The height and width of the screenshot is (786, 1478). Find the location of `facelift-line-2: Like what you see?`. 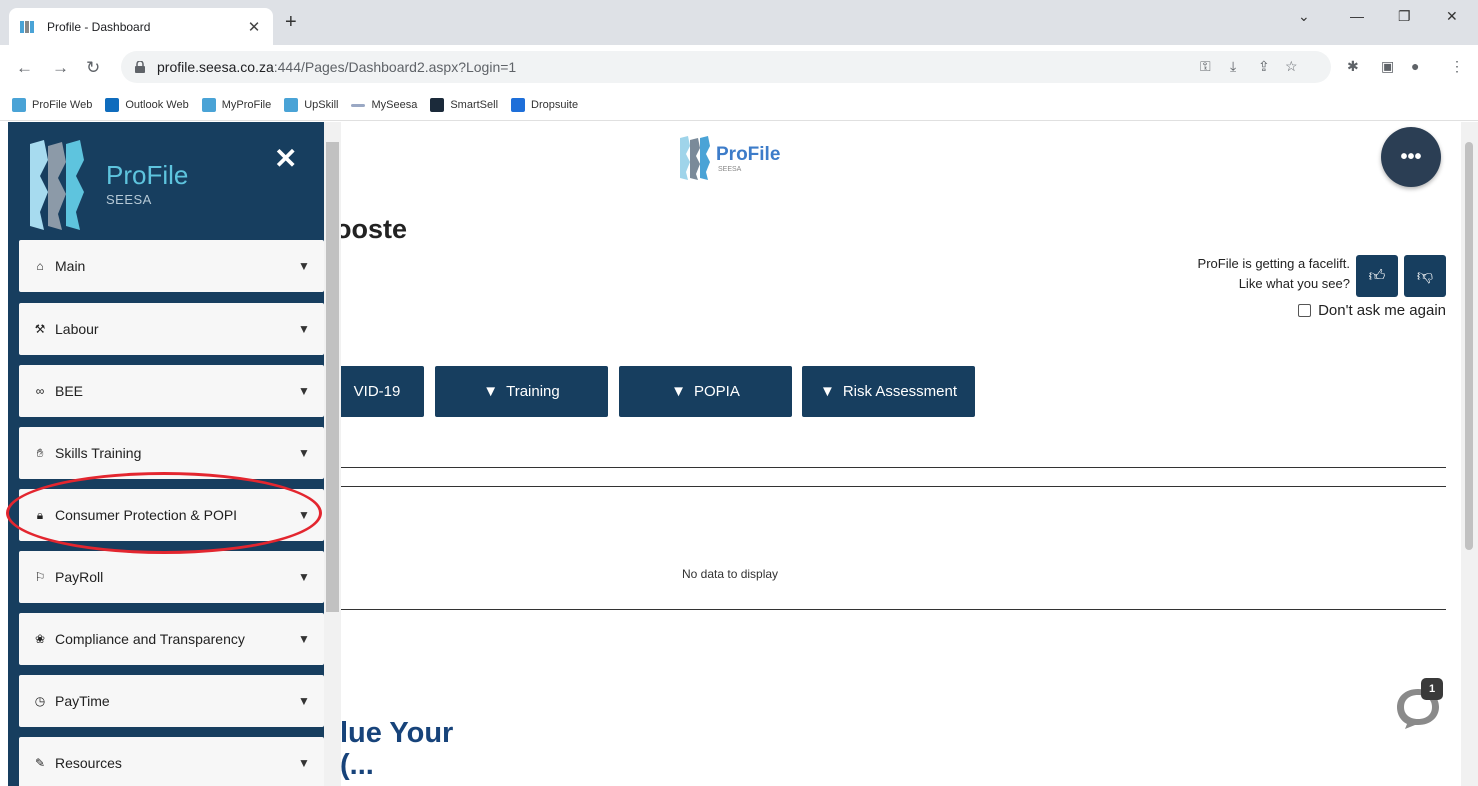

facelift-line-2: Like what you see? is located at coordinates (1294, 283).